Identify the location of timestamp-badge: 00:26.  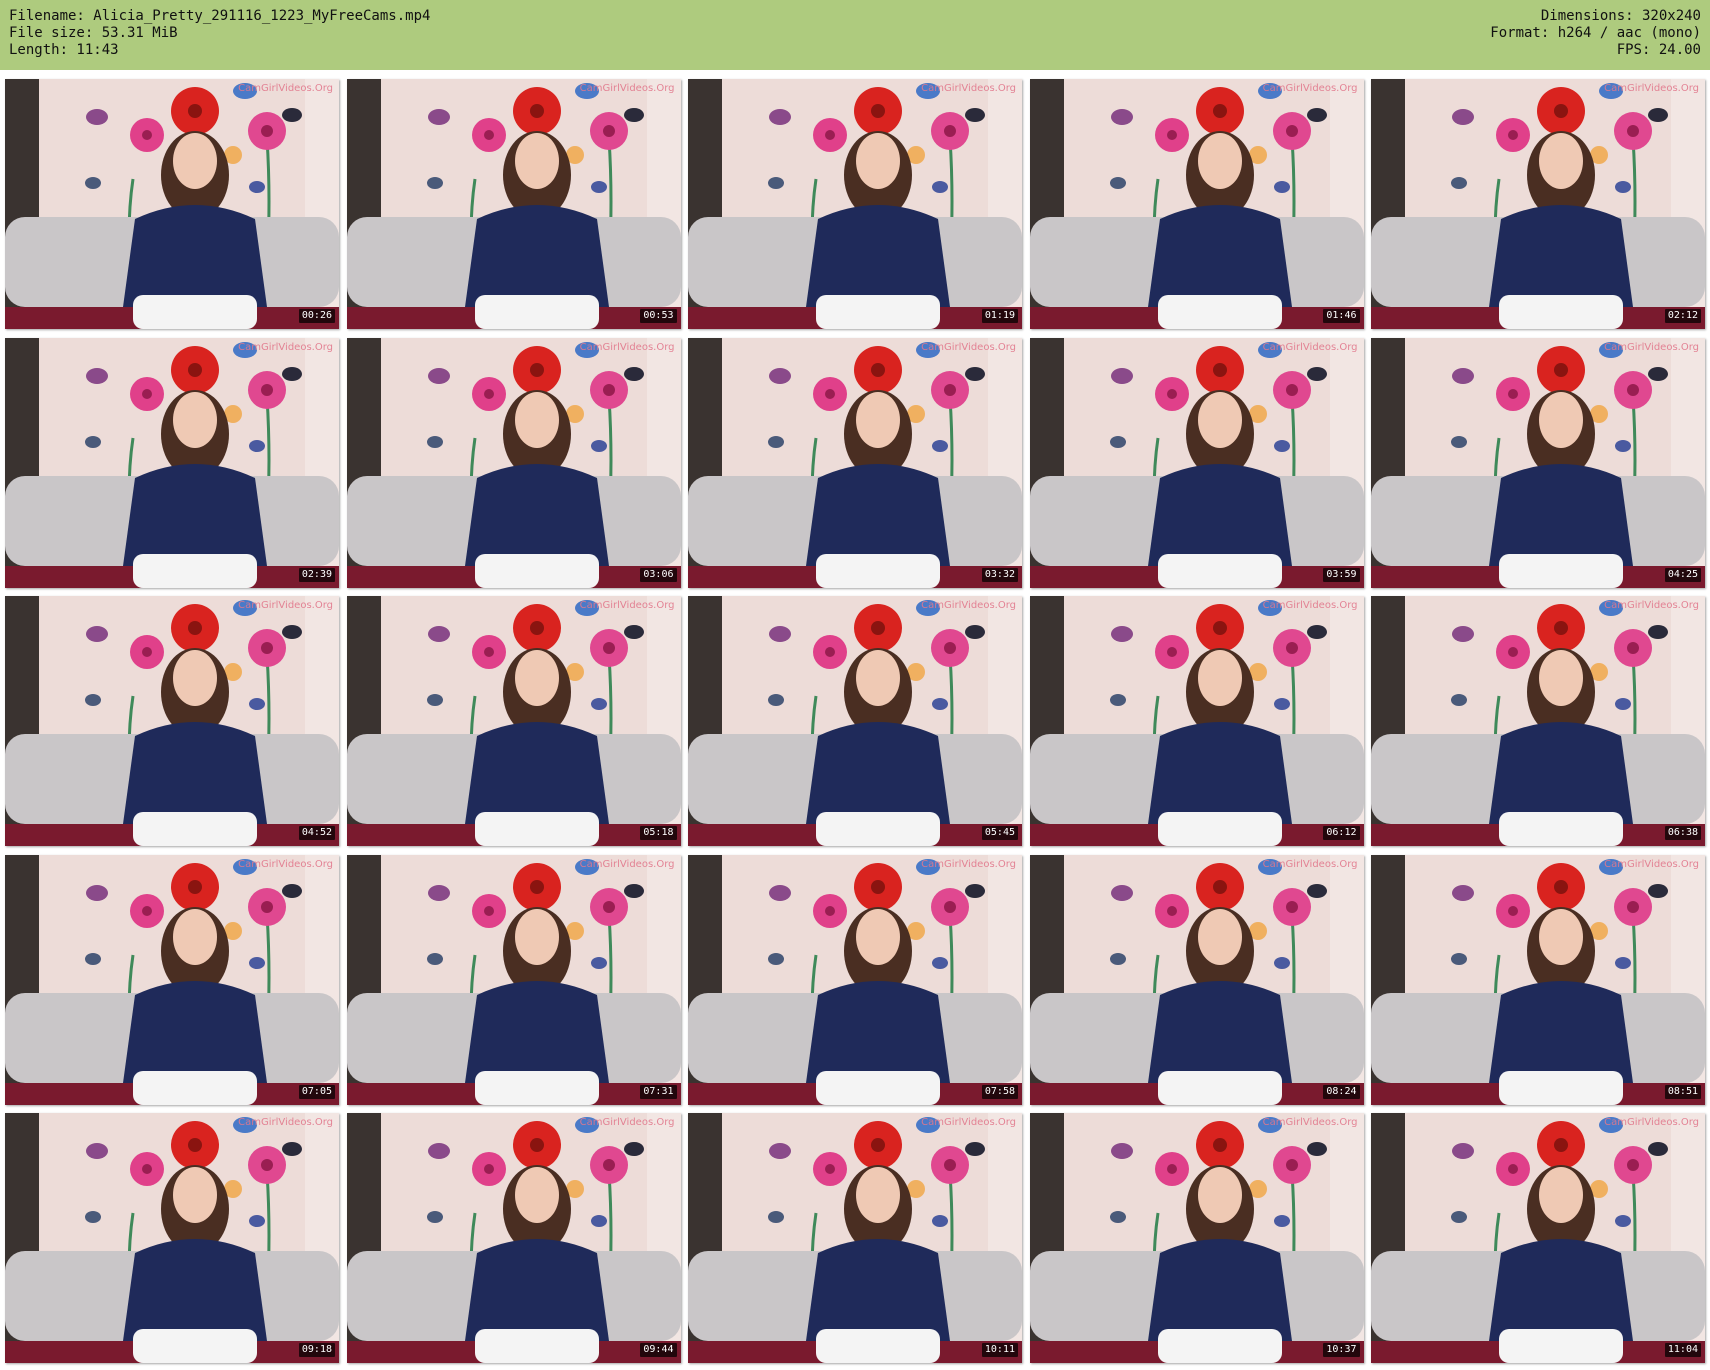
(316, 316).